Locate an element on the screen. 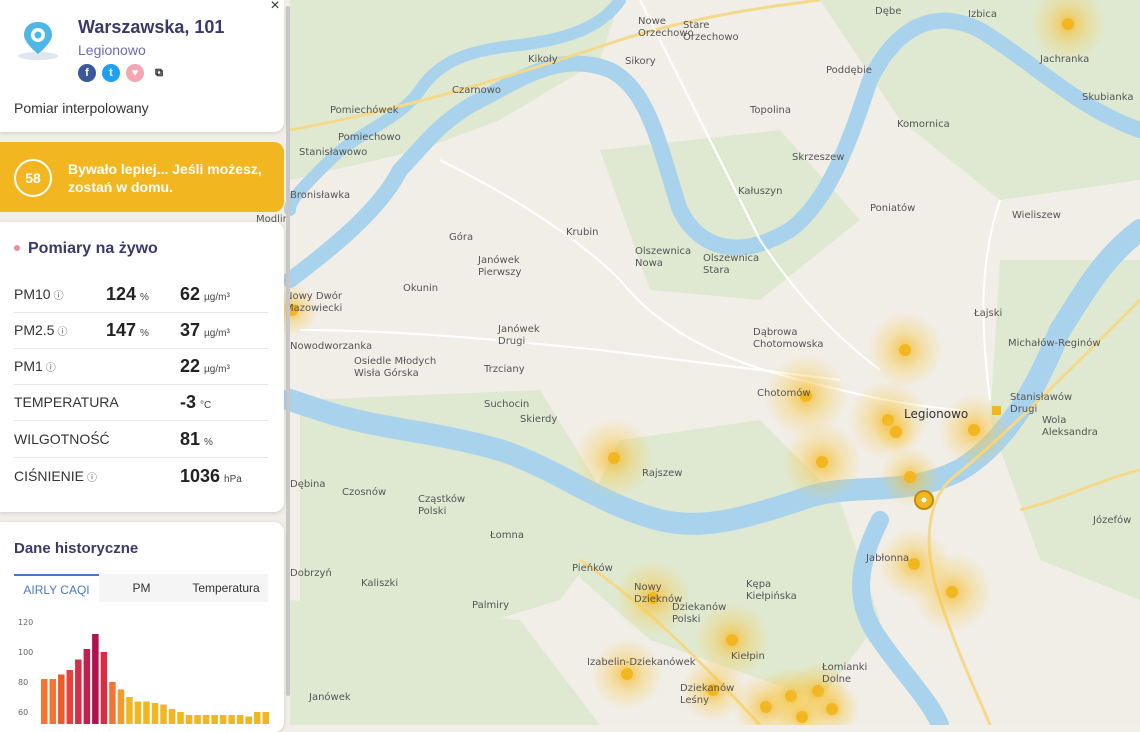  measurement-label-text: CIŚNIENIE is located at coordinates (49, 476).